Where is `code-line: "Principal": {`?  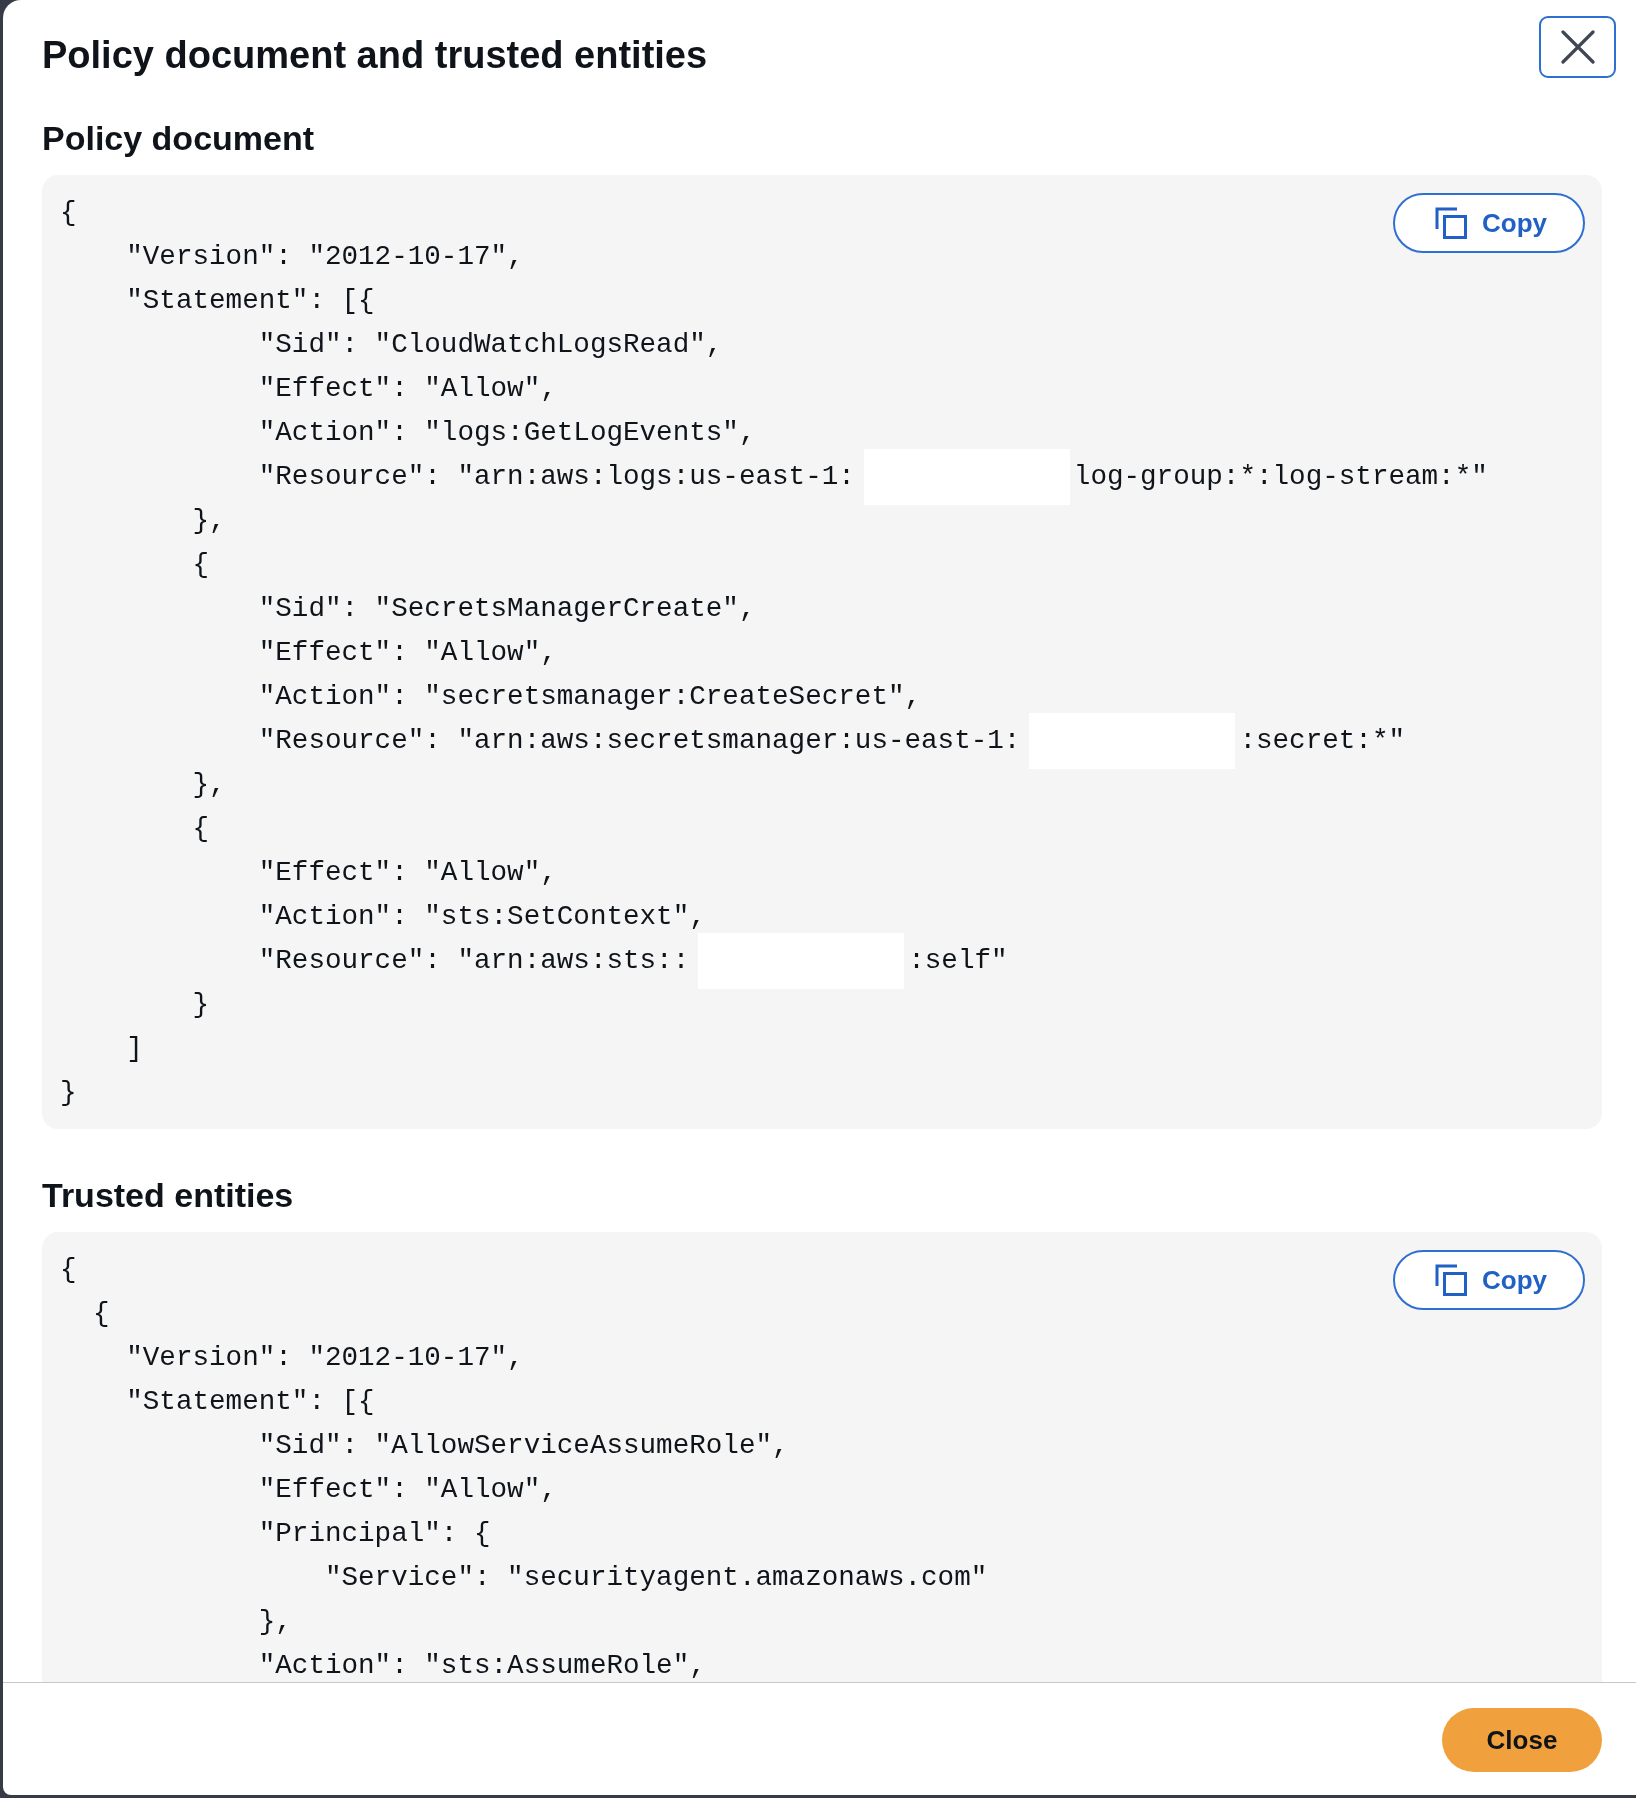 code-line: "Principal": { is located at coordinates (374, 1534).